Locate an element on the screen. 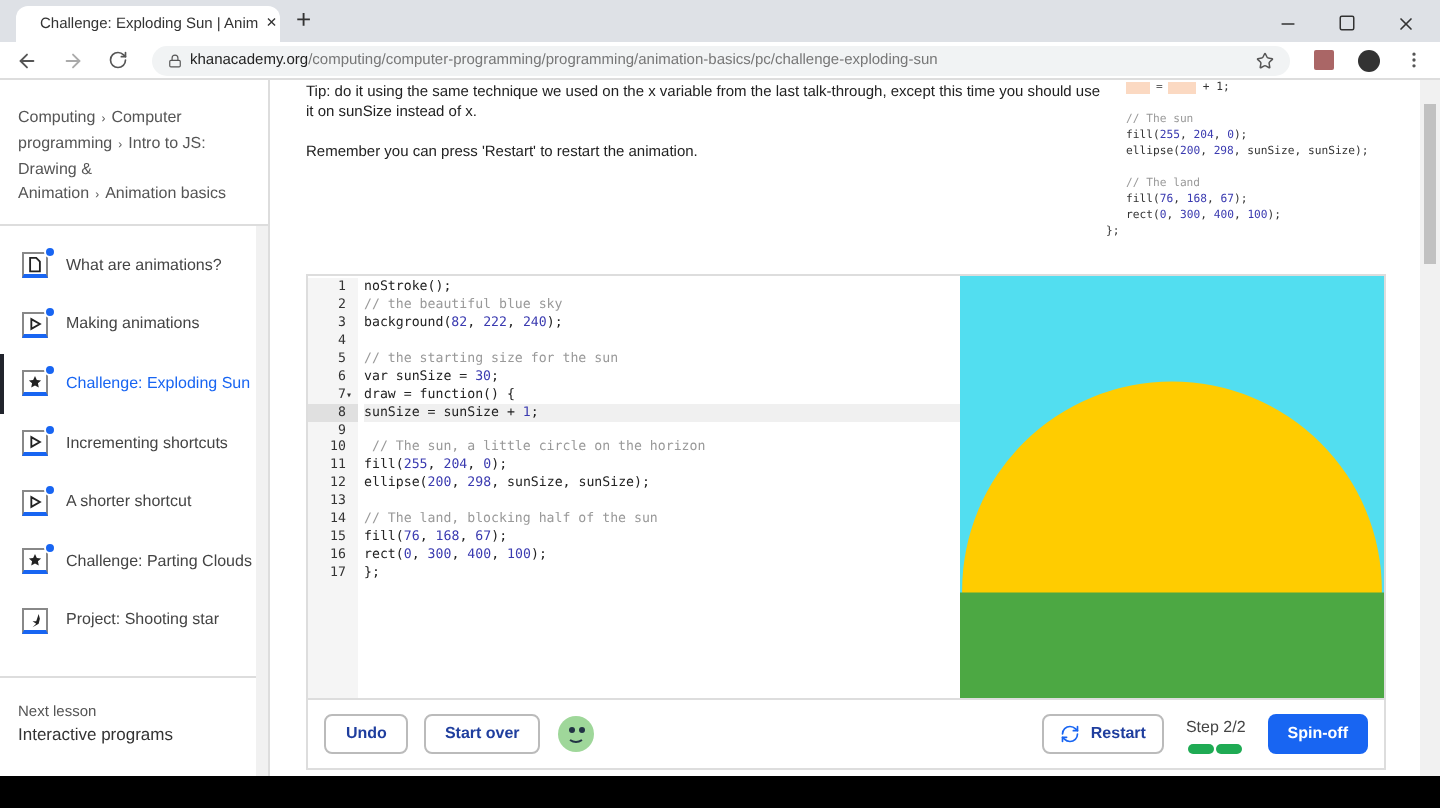 The image size is (1440, 808). avatar-blob-icon is located at coordinates (575, 734).